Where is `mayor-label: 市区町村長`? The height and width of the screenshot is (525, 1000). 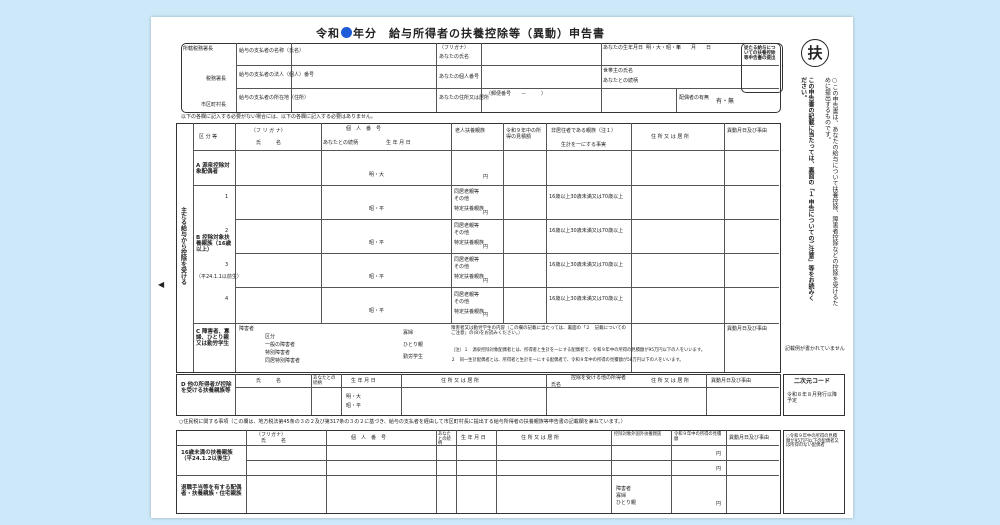
mayor-label: 市区町村長 is located at coordinates (214, 105).